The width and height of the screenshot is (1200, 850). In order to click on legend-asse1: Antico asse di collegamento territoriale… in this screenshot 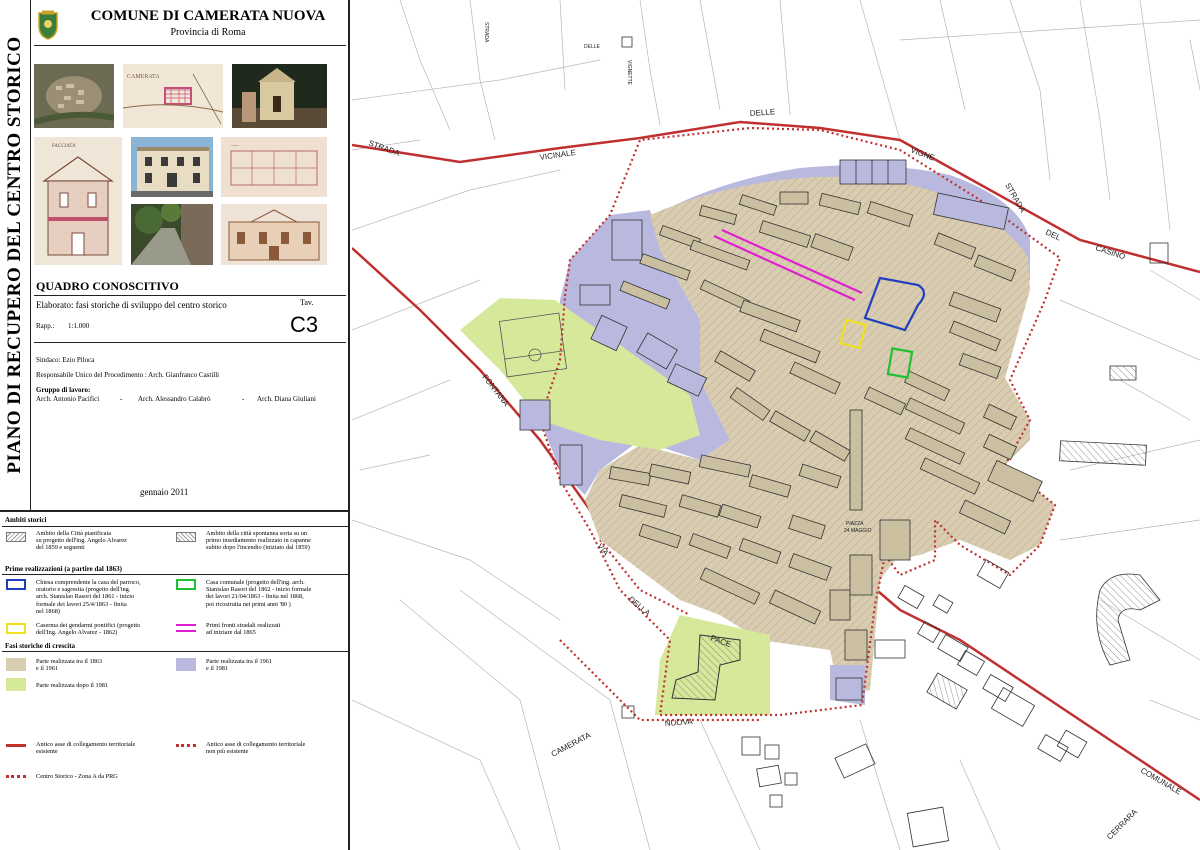, I will do `click(86, 748)`.